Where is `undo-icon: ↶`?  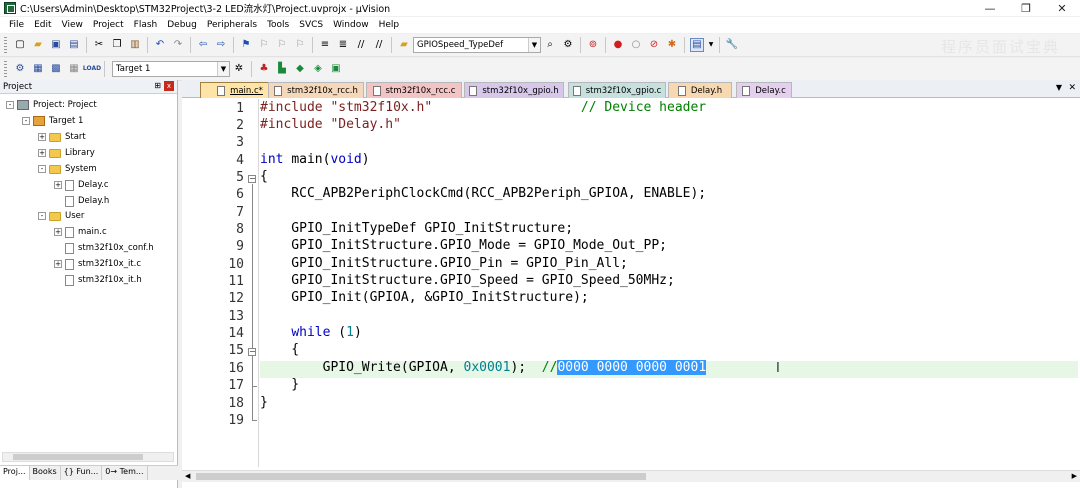
undo-icon: ↶ is located at coordinates (160, 45).